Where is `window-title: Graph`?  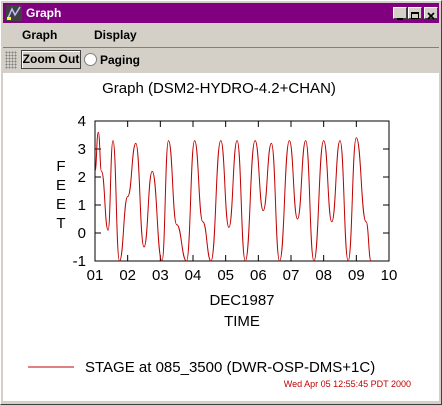 window-title: Graph is located at coordinates (44, 13).